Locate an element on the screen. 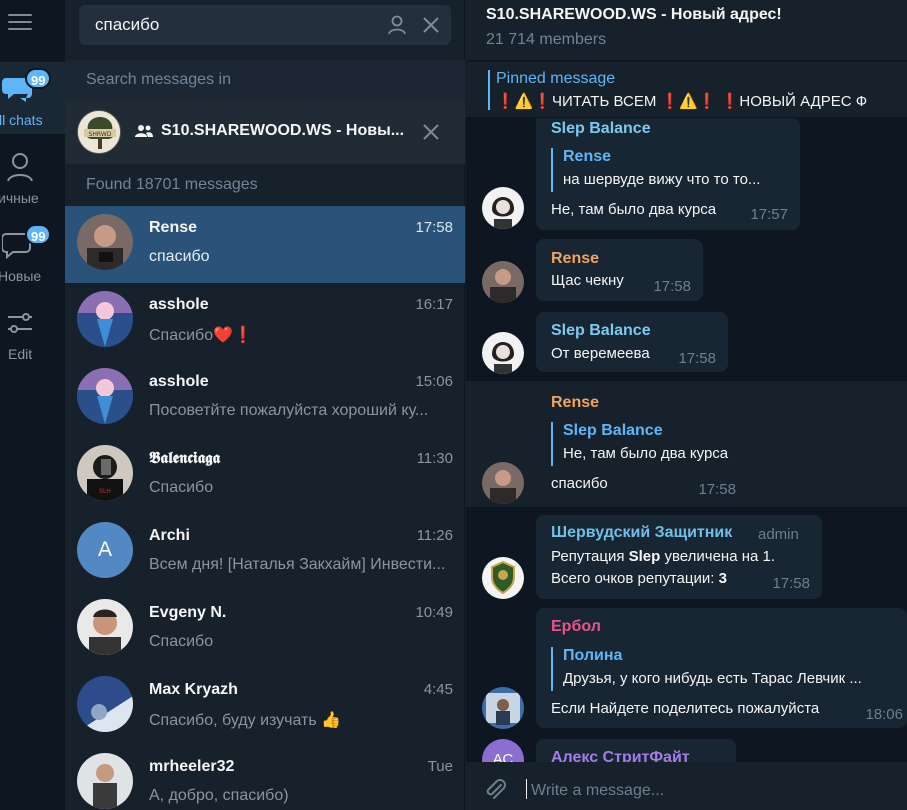  folder-edit: Edit is located at coordinates (32, 332).